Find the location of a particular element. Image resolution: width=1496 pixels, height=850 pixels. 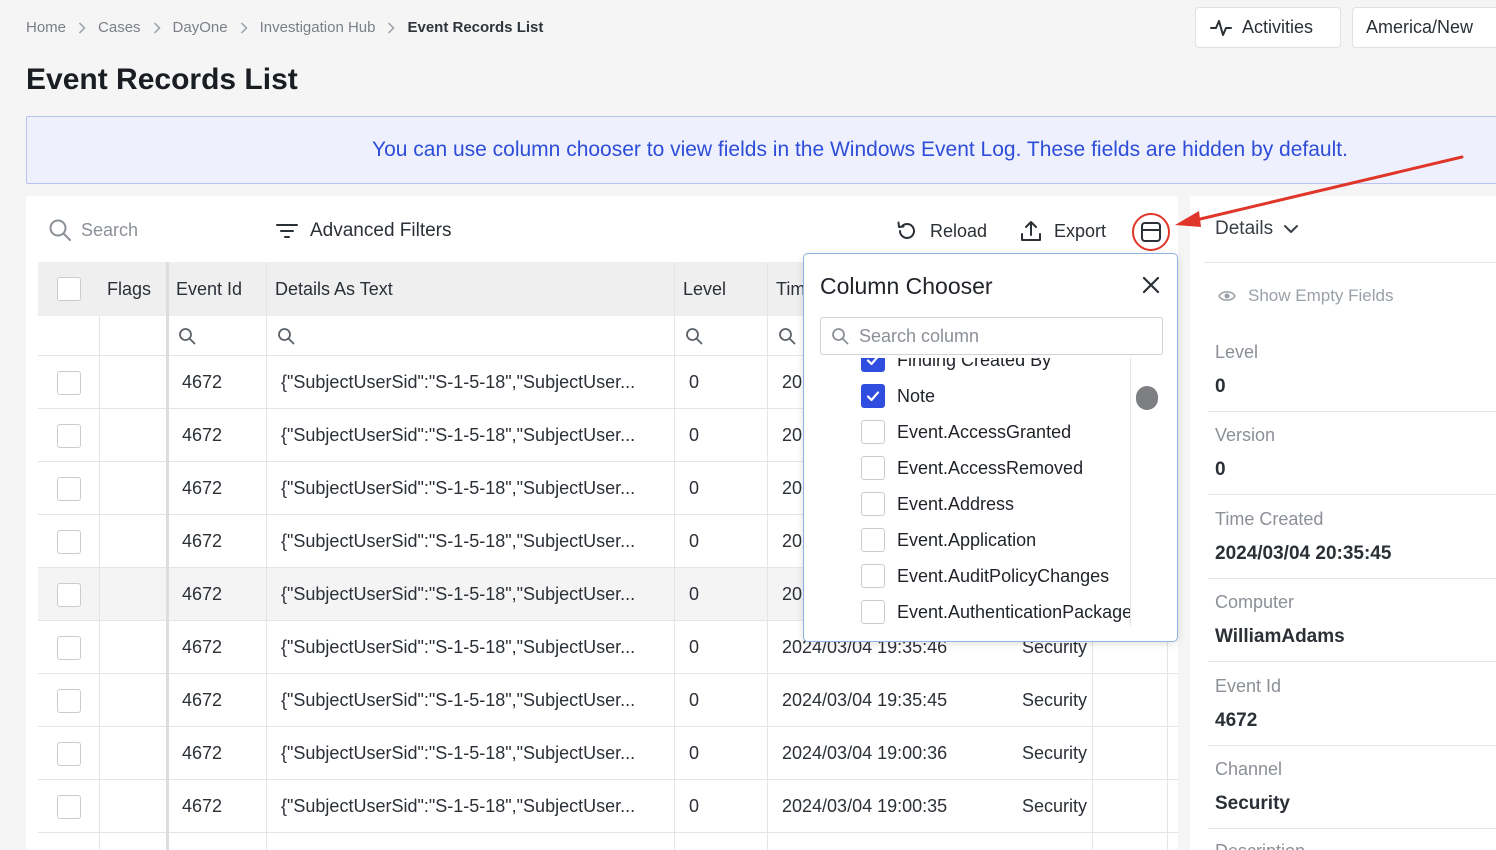

close-icon is located at coordinates (1151, 285).